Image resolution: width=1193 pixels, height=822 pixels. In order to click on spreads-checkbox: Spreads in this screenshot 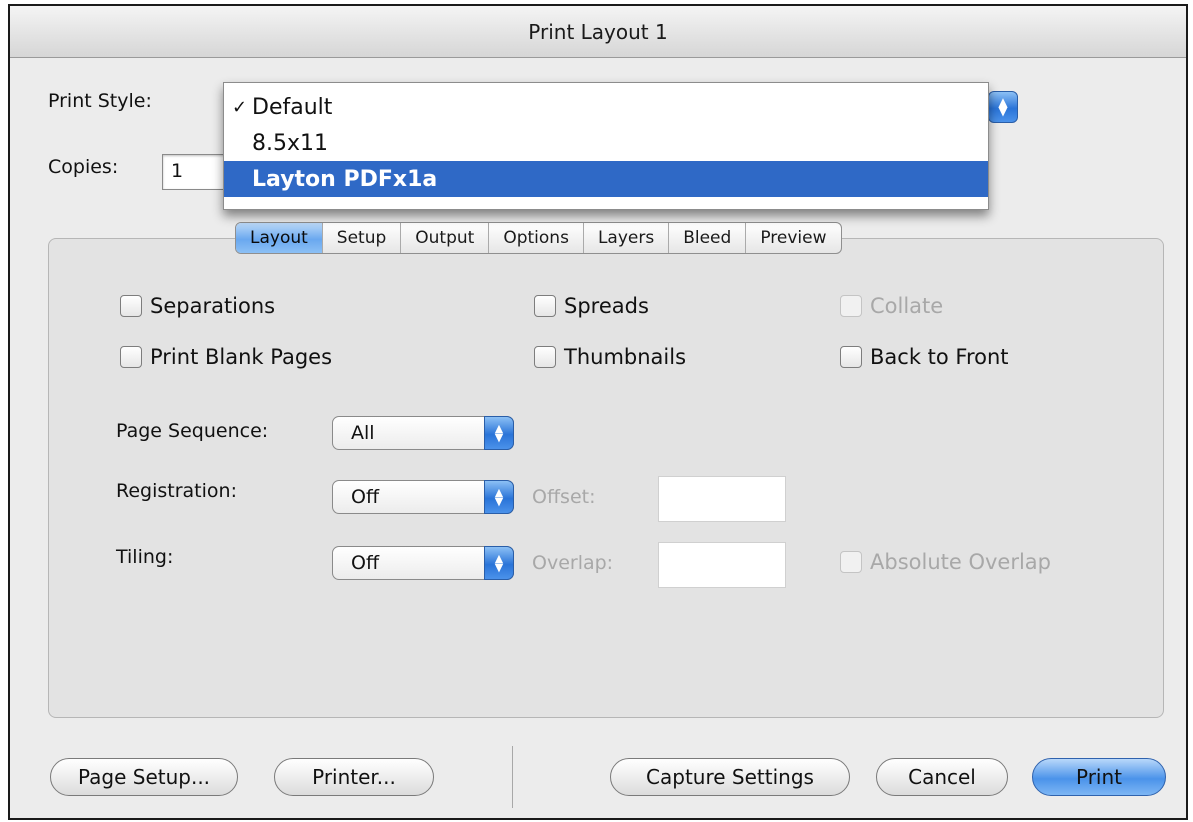, I will do `click(591, 306)`.